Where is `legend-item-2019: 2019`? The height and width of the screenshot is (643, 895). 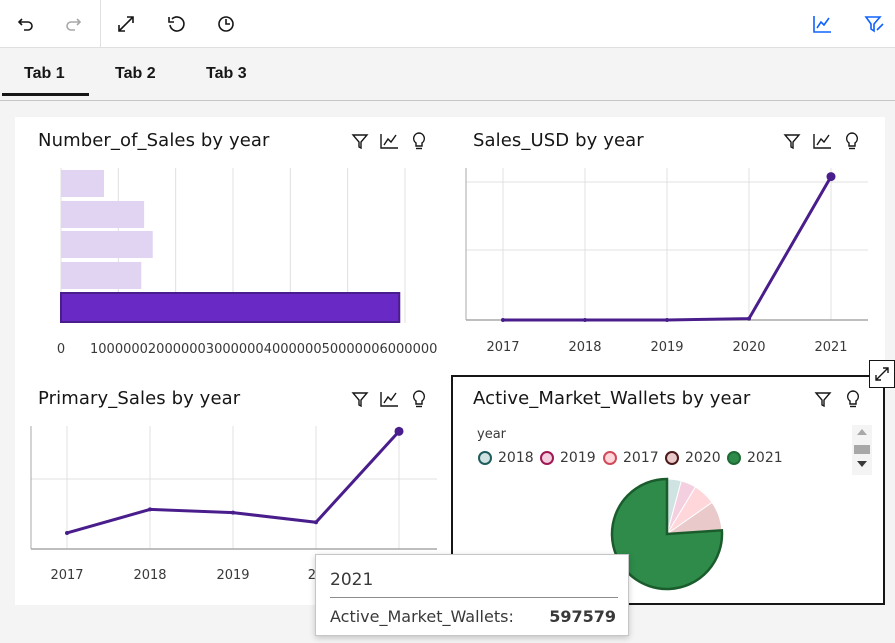
legend-item-2019: 2019 is located at coordinates (568, 458).